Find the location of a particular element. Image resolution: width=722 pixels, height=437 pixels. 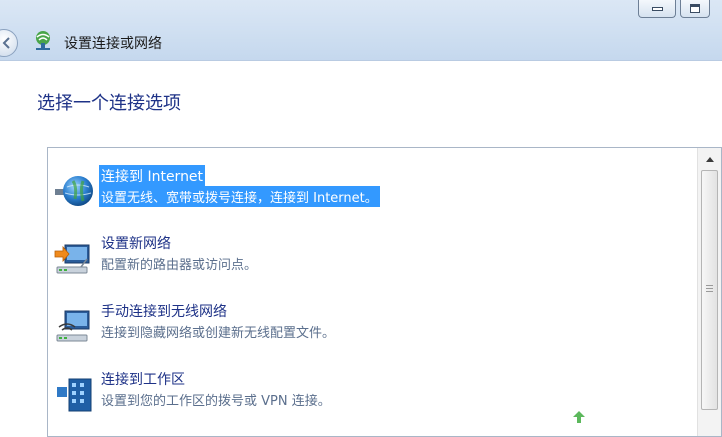

maximize-icon is located at coordinates (695, 8).